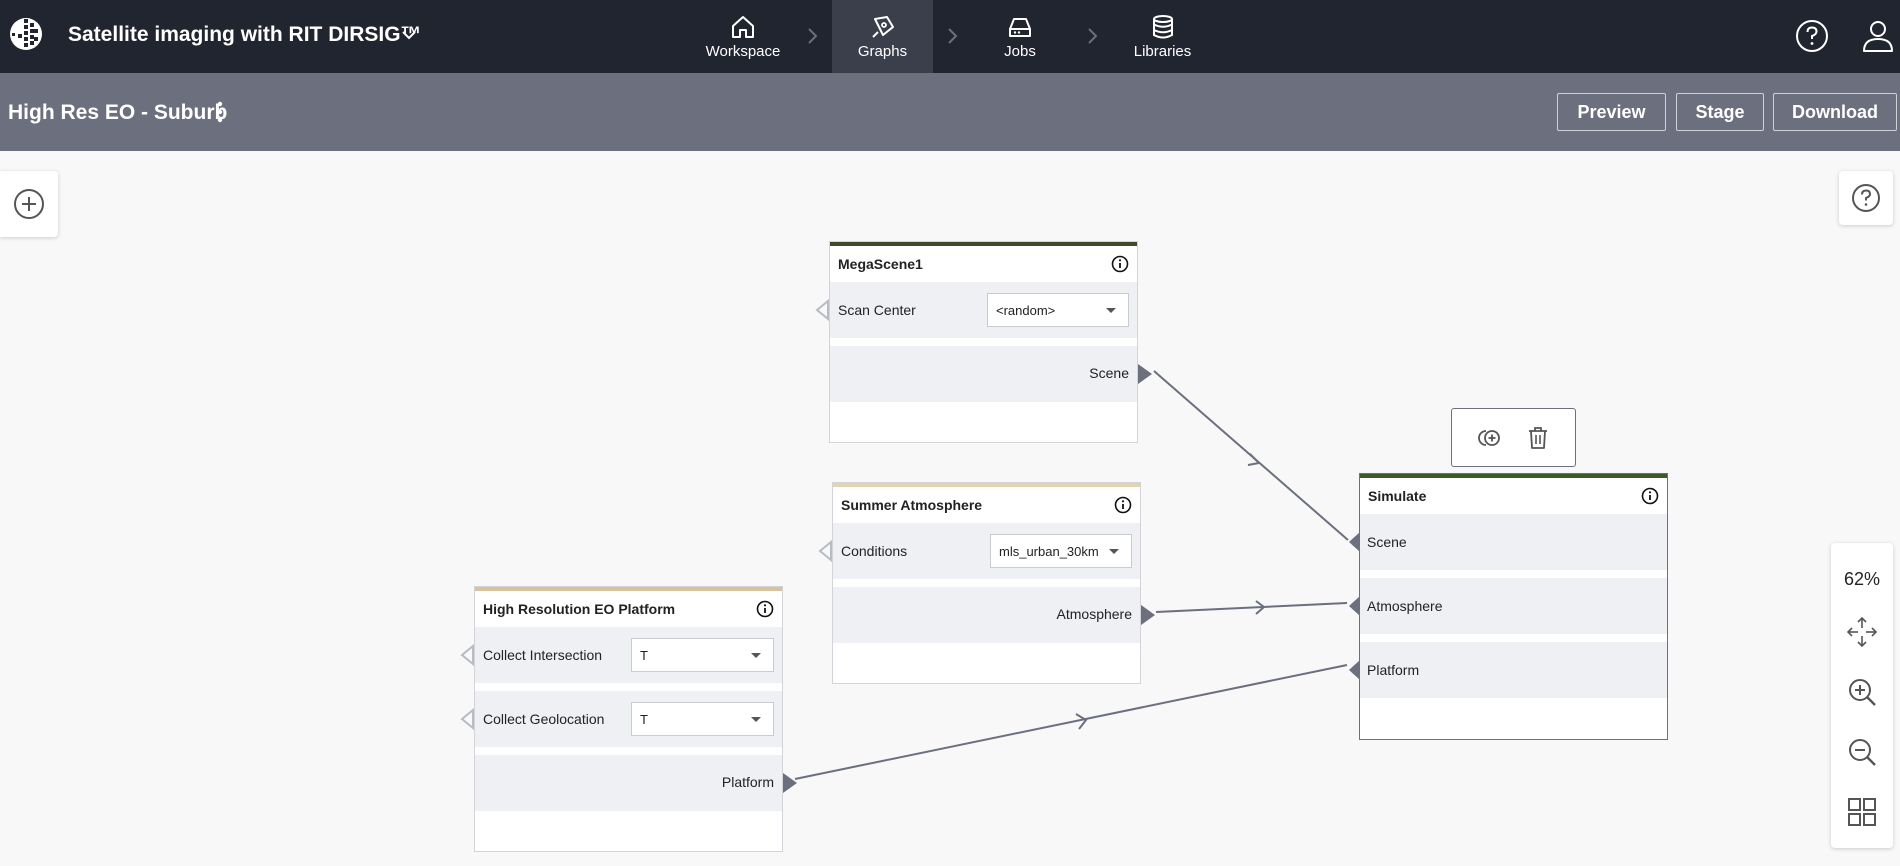 This screenshot has height=866, width=1900. I want to click on zoom-controls: 62%, so click(1862, 695).